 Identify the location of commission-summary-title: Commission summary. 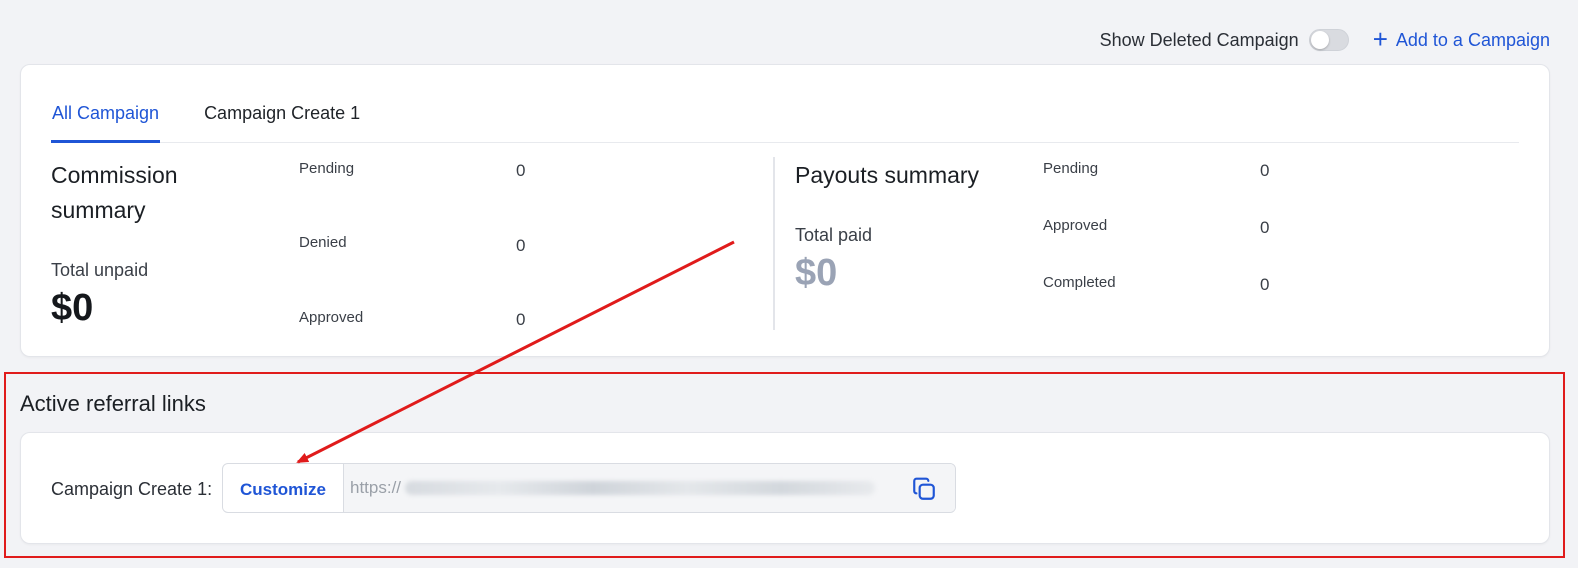
(114, 193).